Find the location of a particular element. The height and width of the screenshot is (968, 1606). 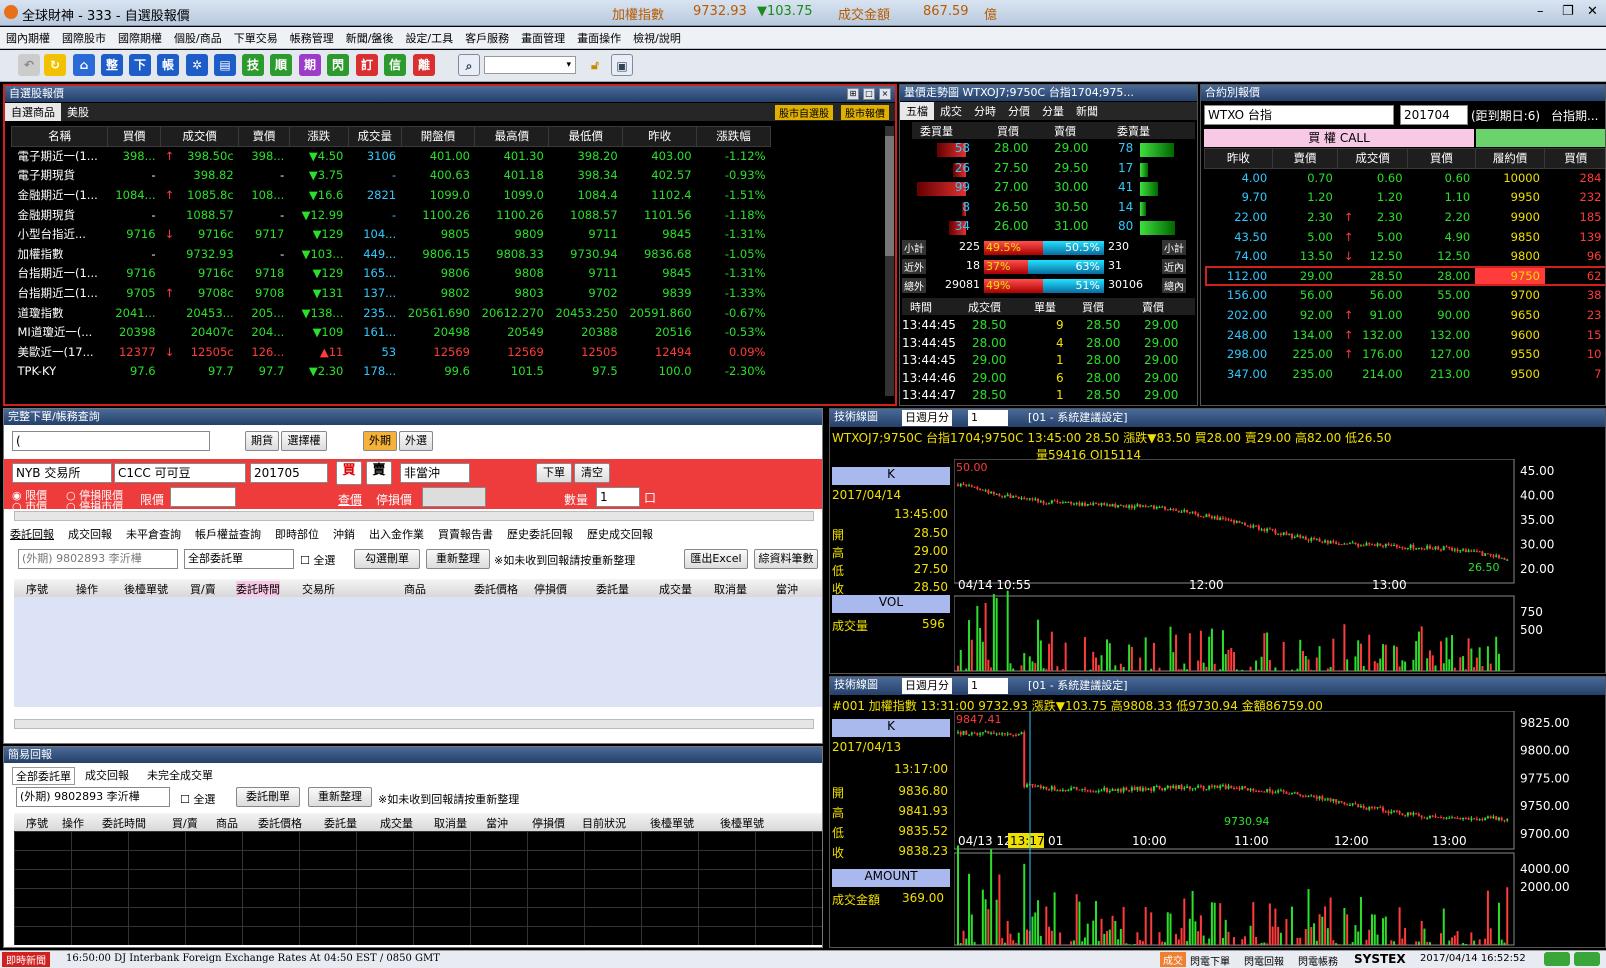

ask-price: 30.50 is located at coordinates (1071, 207).